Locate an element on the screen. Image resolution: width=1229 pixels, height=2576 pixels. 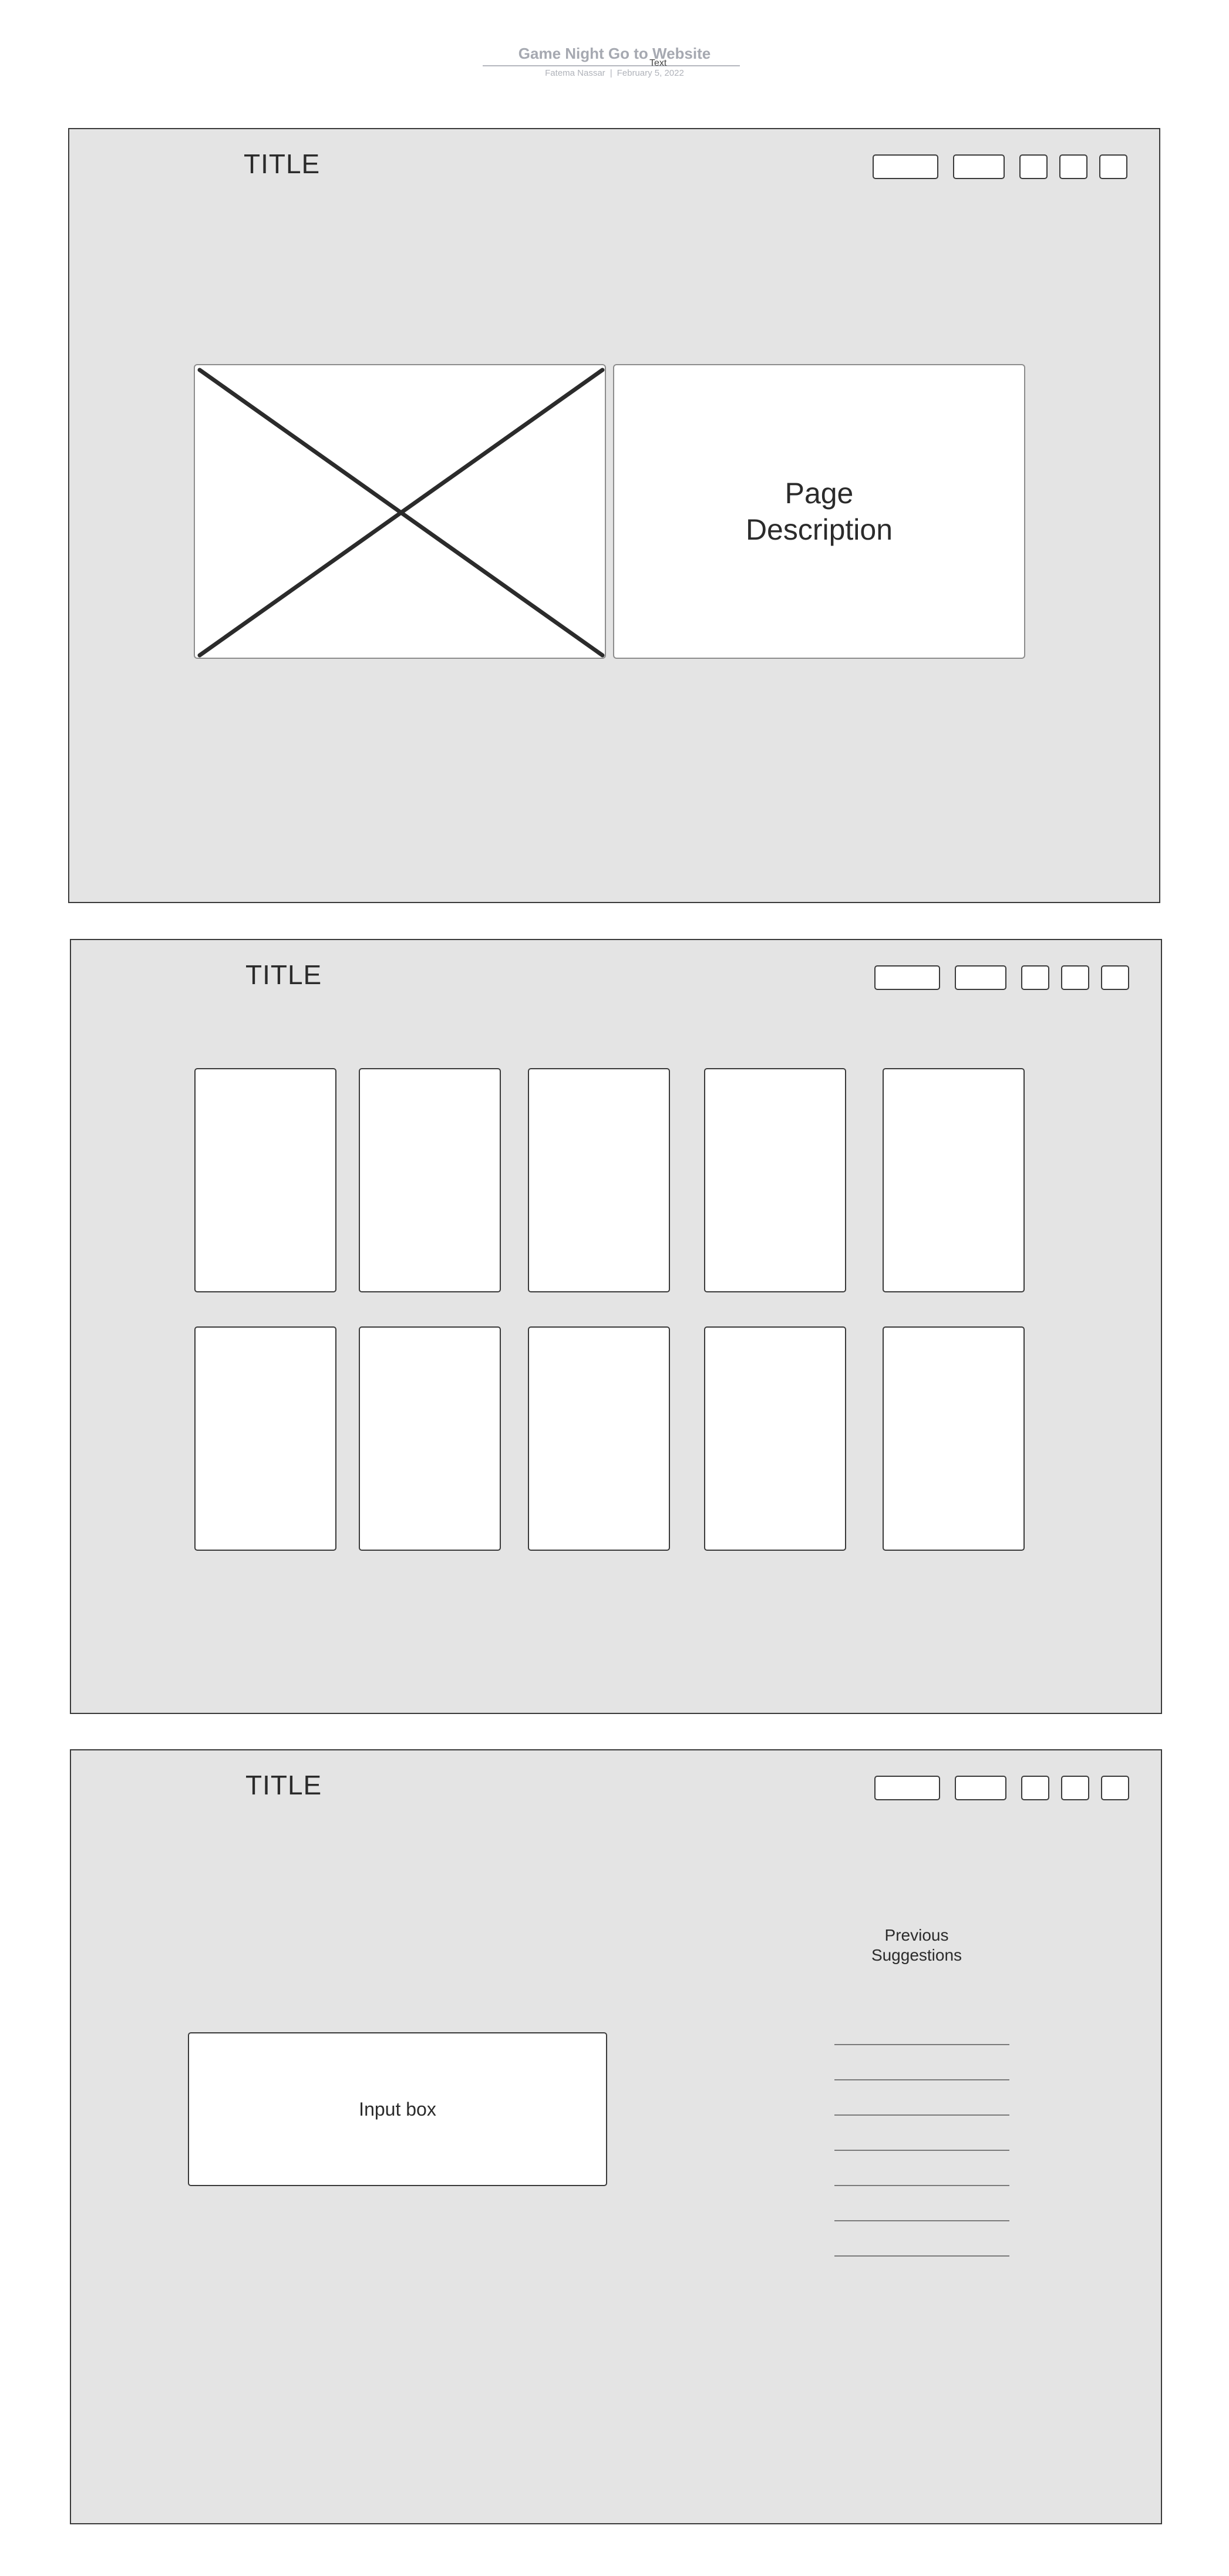
text-label: Text is located at coordinates (658, 63).